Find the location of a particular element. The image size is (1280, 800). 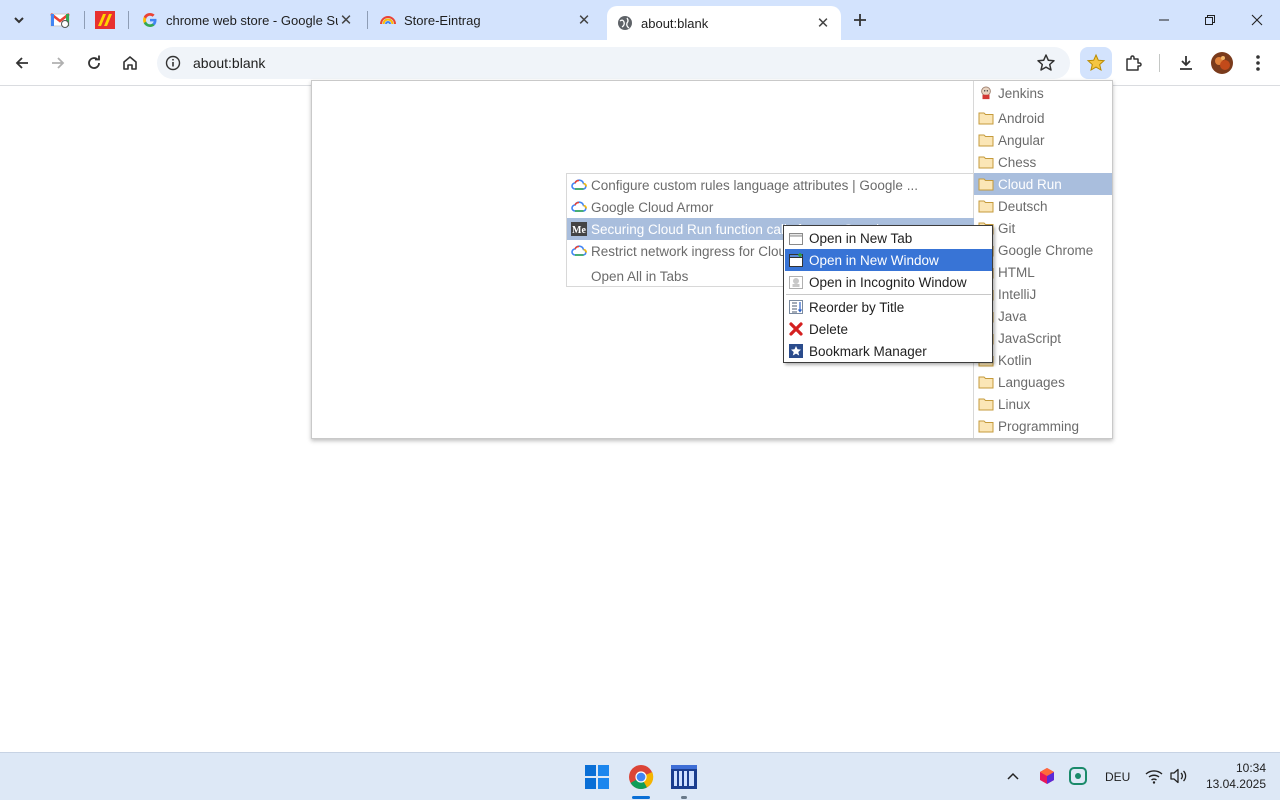

tab-chrome-web-store: chrome web store - Google Suc ✕ is located at coordinates (248, 20).